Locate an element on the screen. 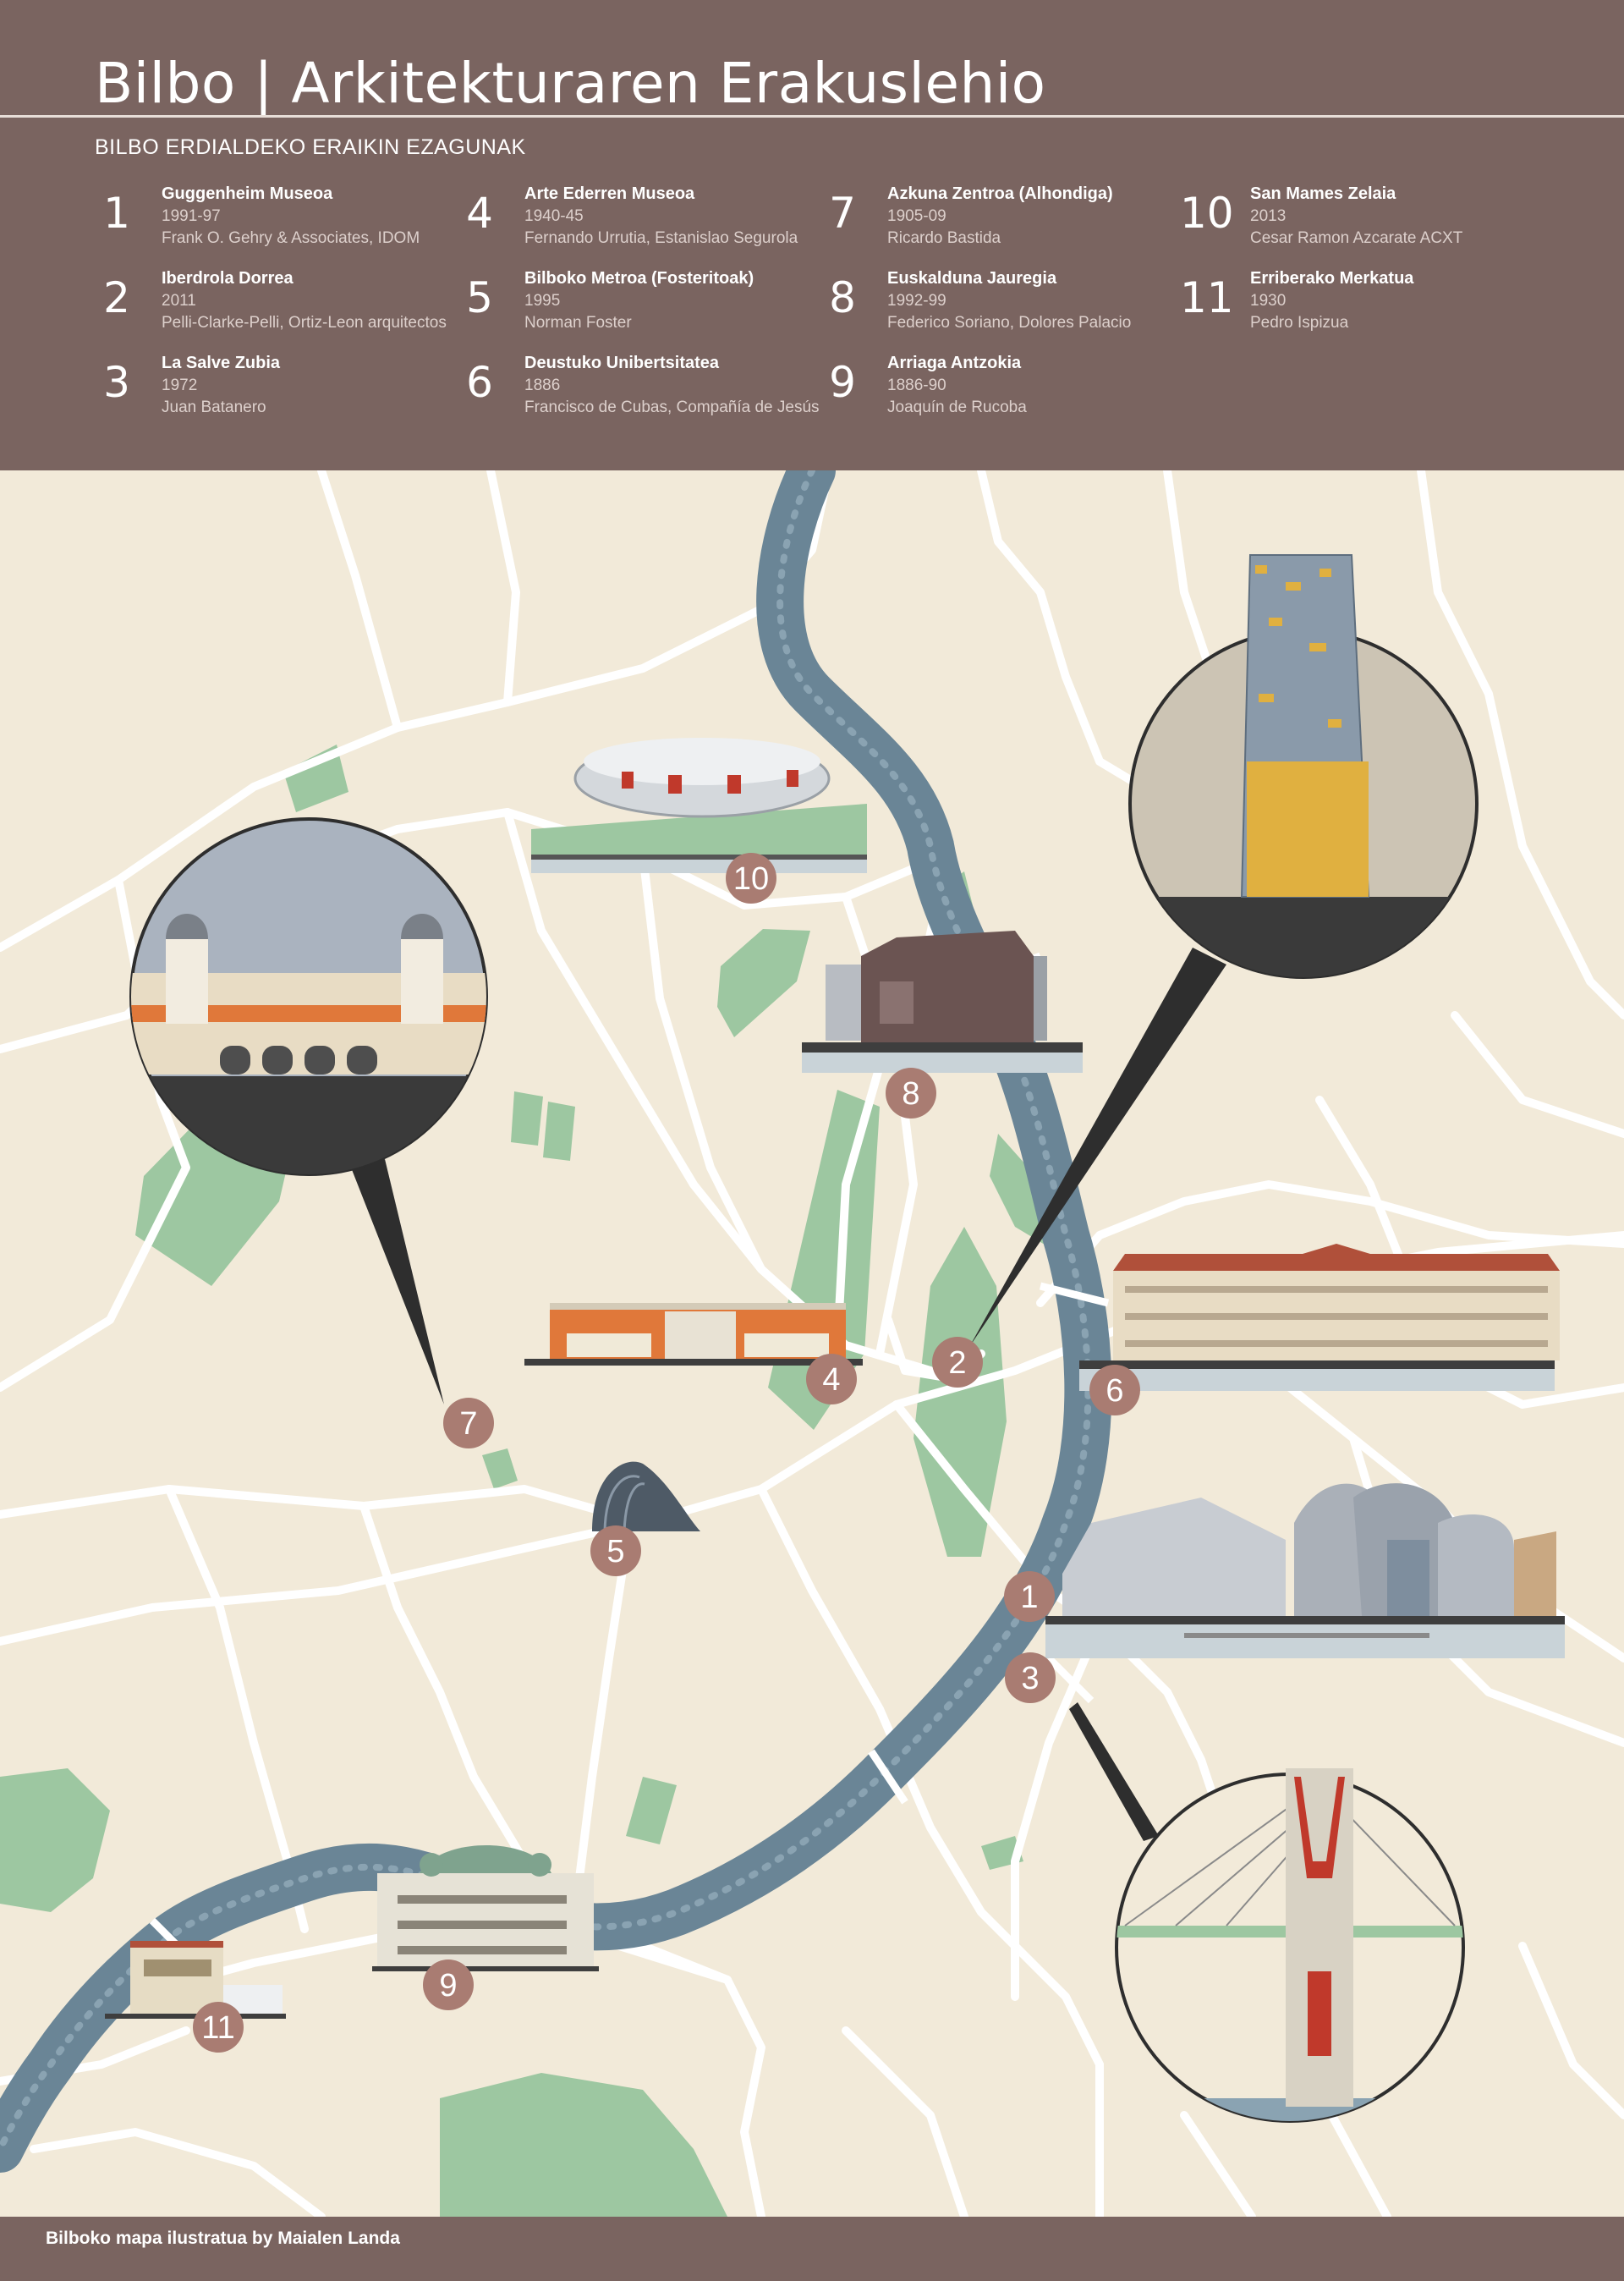 The height and width of the screenshot is (2281, 1624). marker-label: 11 is located at coordinates (218, 2028).